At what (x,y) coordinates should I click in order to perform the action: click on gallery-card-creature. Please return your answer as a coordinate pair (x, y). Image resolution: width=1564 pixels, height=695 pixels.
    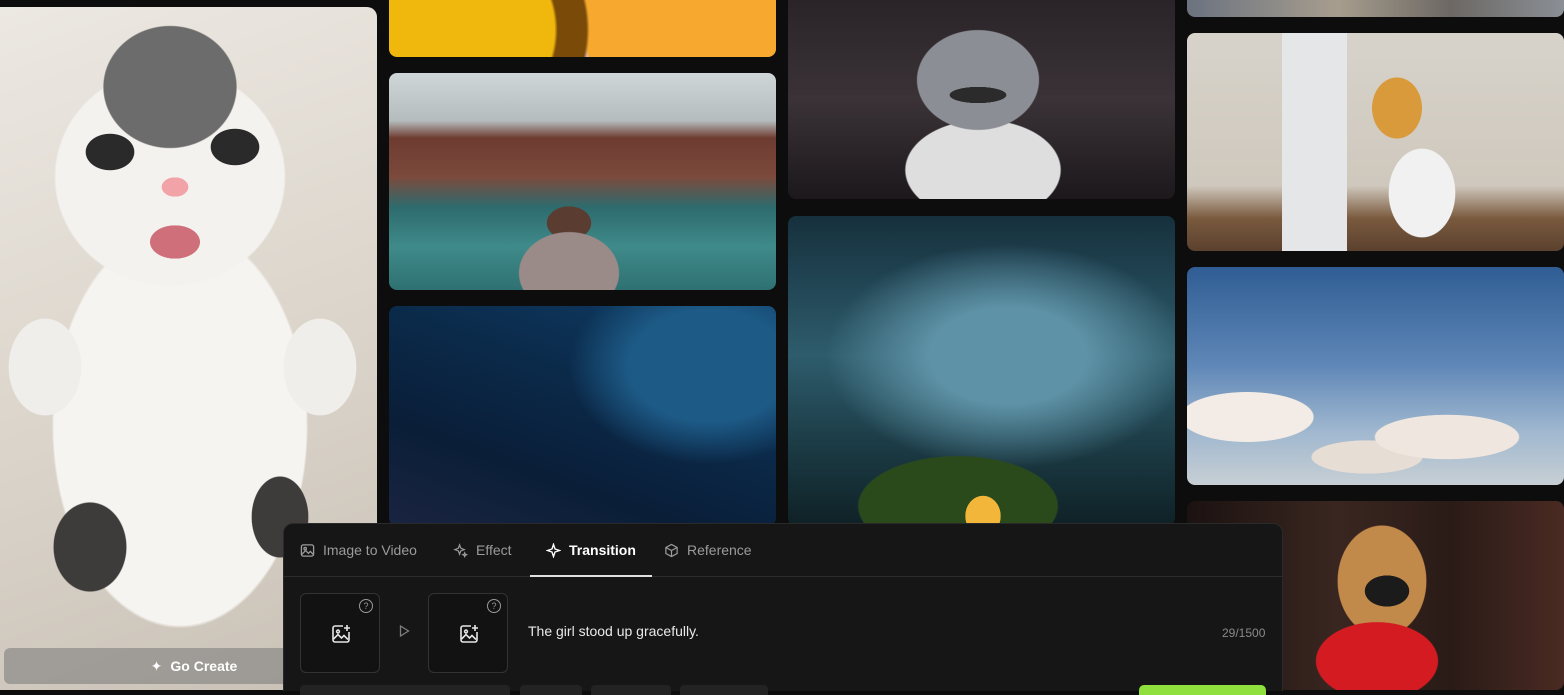
    Looking at the image, I should click on (981, 99).